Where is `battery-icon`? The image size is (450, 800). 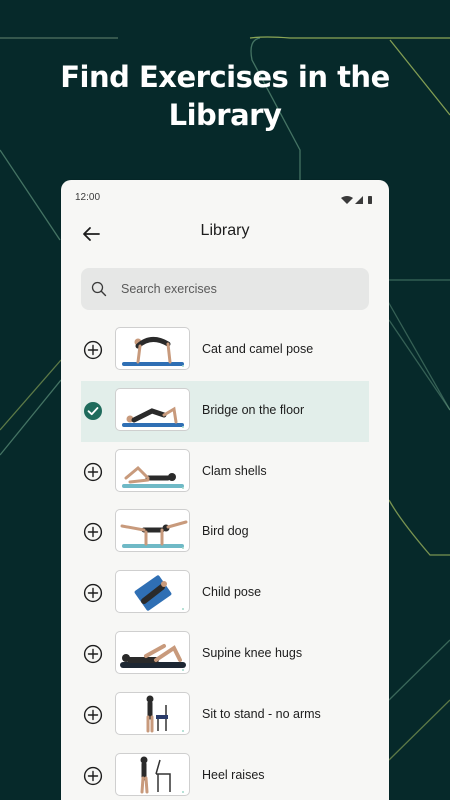 battery-icon is located at coordinates (370, 200).